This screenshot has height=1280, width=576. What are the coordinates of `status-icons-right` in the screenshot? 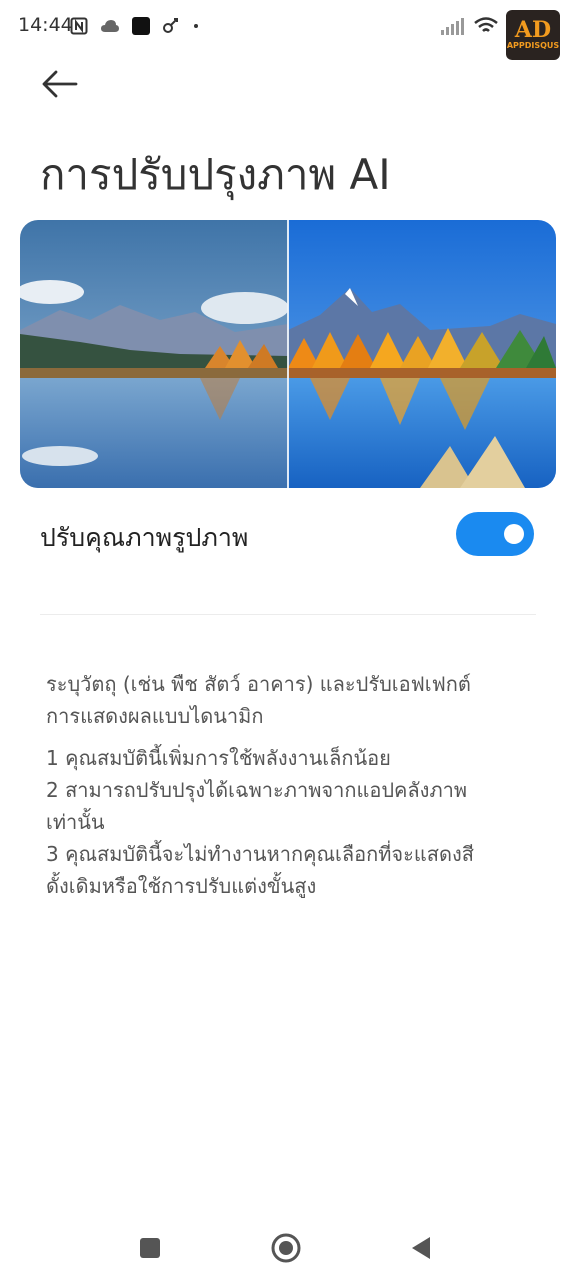 It's located at (469, 26).